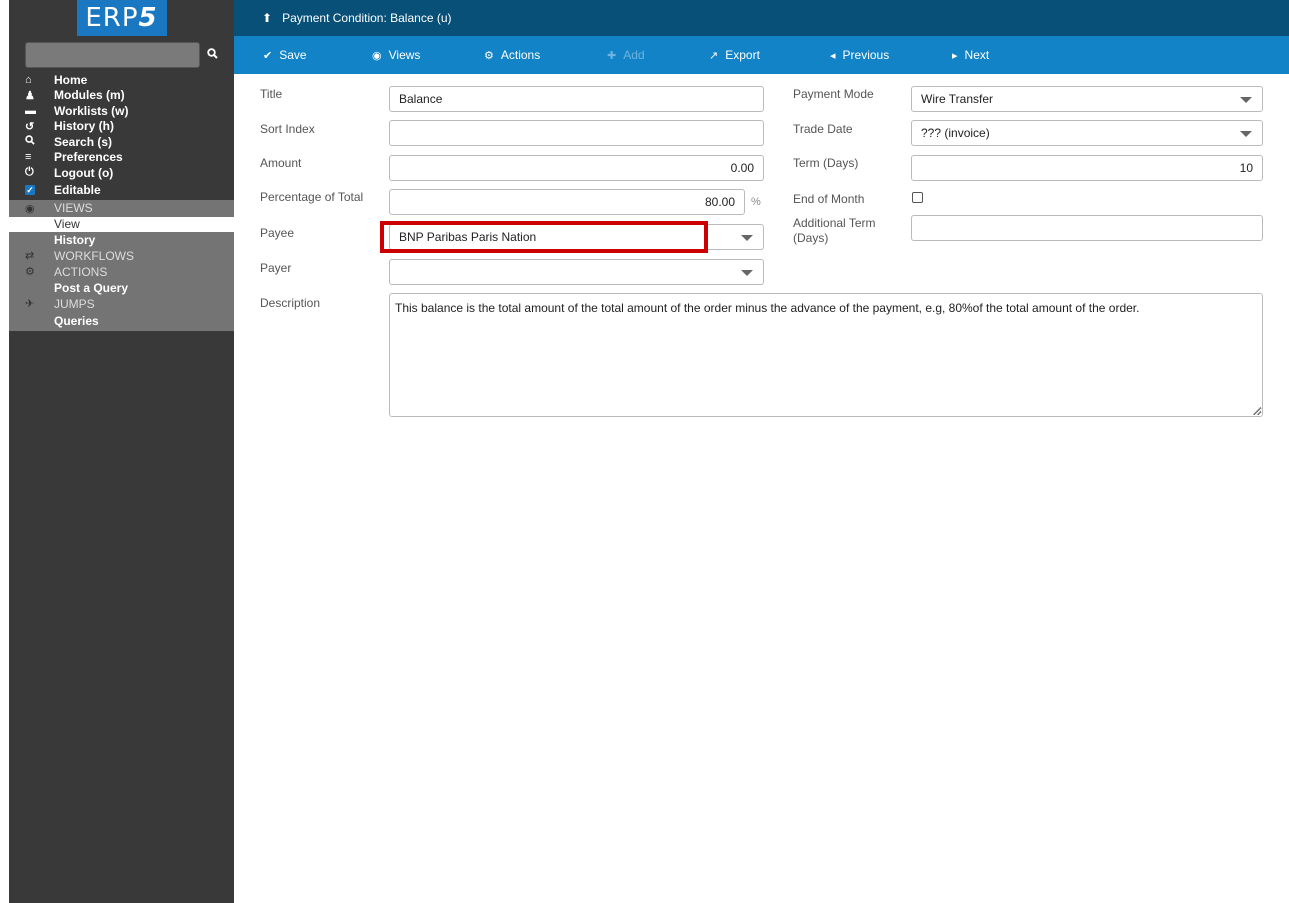 The height and width of the screenshot is (903, 1289). Describe the element at coordinates (1087, 99) in the screenshot. I see `payment-mode-select: Wire Transfer` at that location.